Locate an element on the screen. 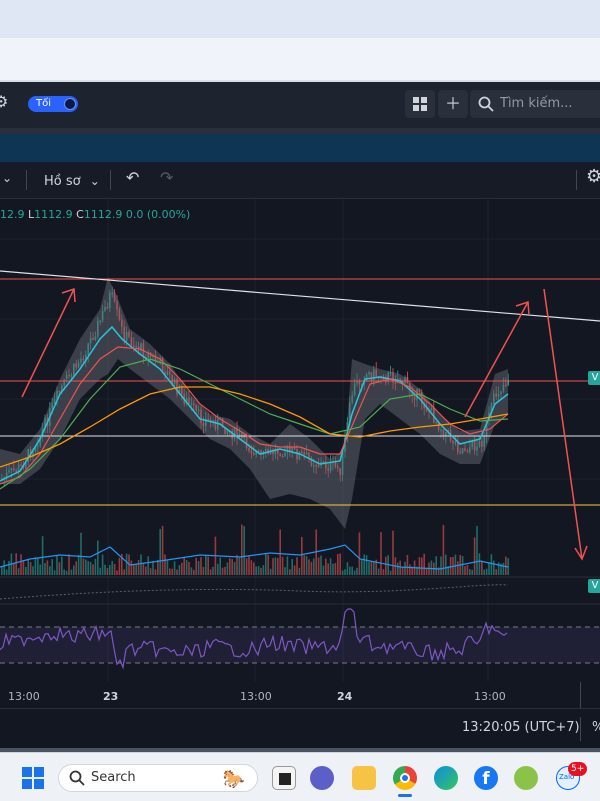 This screenshot has width=600, height=801. toolbar-divider is located at coordinates (26, 180).